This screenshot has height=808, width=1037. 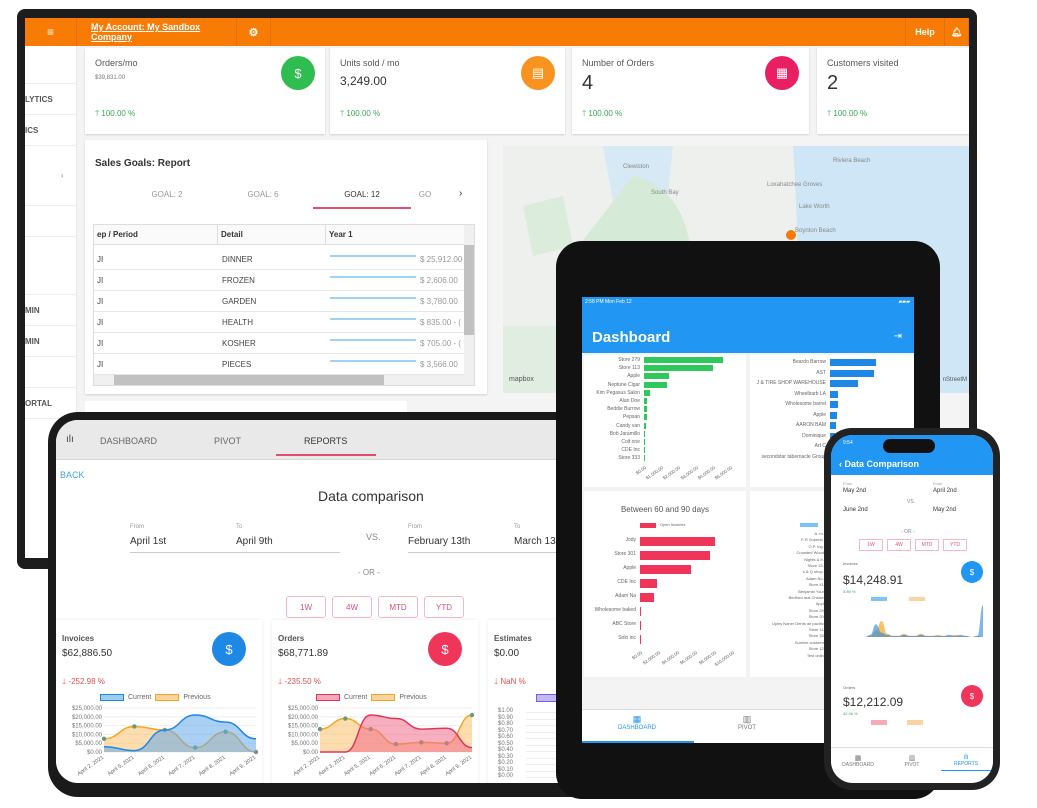 What do you see at coordinates (148, 541) in the screenshot?
I see `range1-from-input: April 1st` at bounding box center [148, 541].